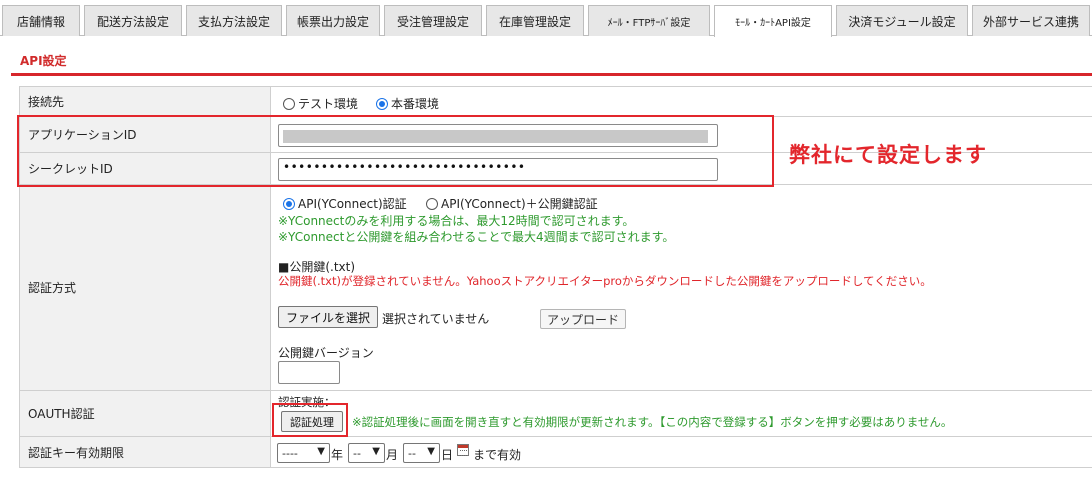  I want to click on tab-document-output: 帳票出力設定, so click(333, 20).